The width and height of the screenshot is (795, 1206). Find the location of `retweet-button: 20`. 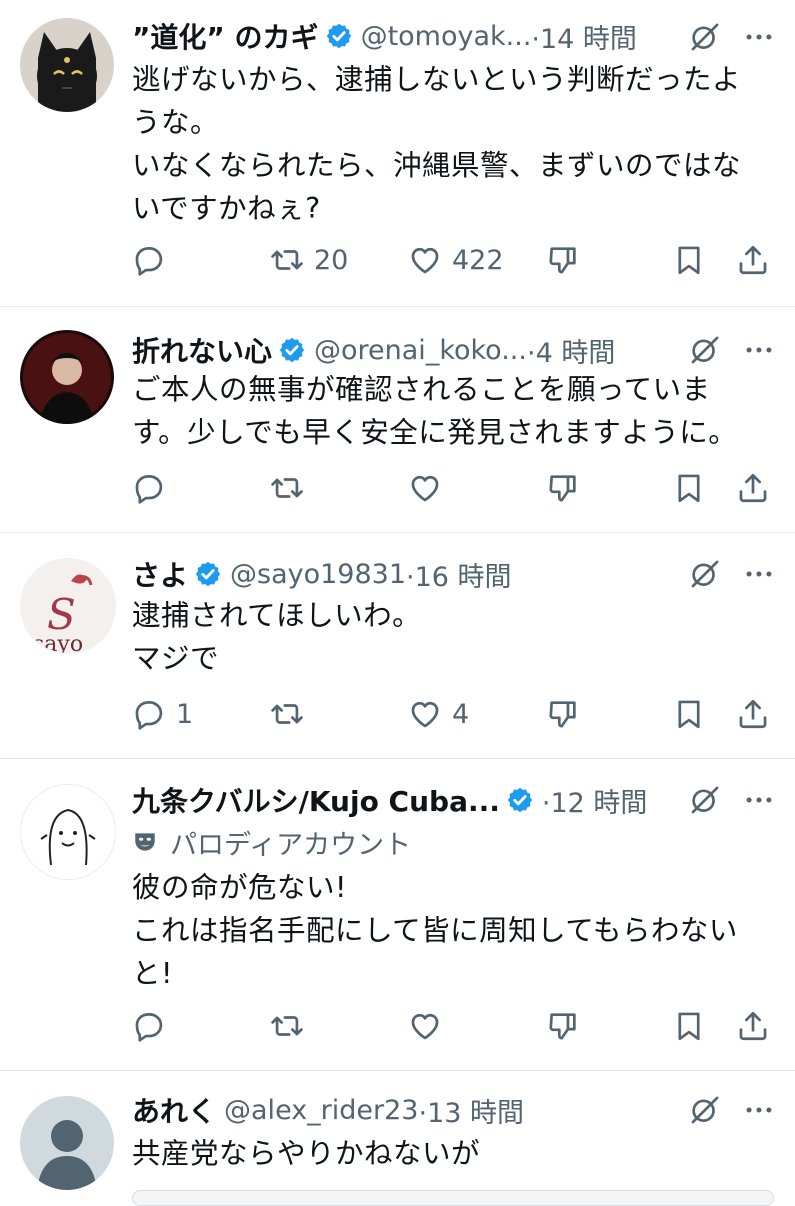

retweet-button: 20 is located at coordinates (309, 260).